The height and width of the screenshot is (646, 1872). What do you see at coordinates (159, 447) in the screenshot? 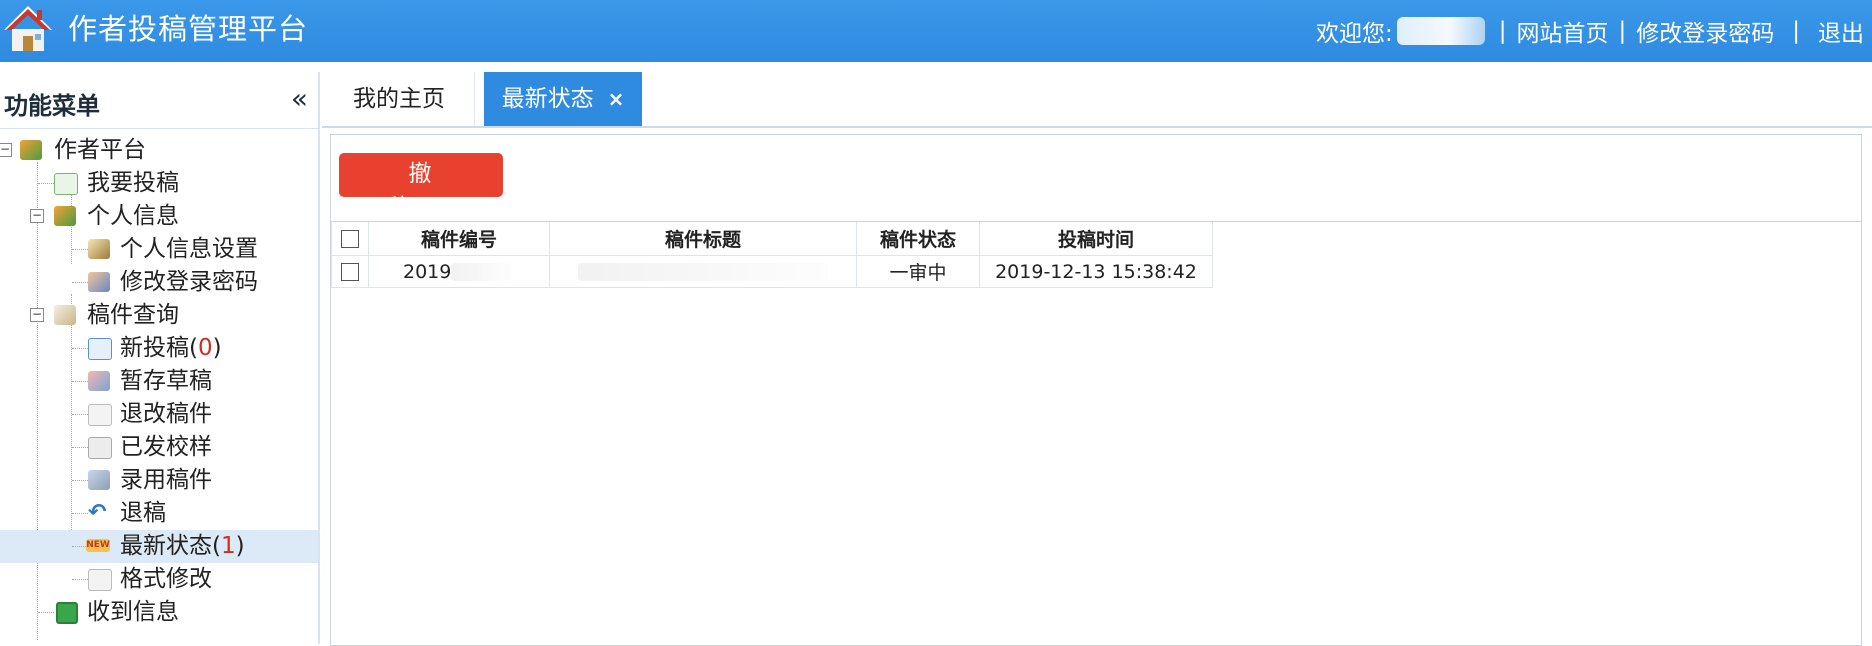
I see `tree-item-proofs: 已发校样` at bounding box center [159, 447].